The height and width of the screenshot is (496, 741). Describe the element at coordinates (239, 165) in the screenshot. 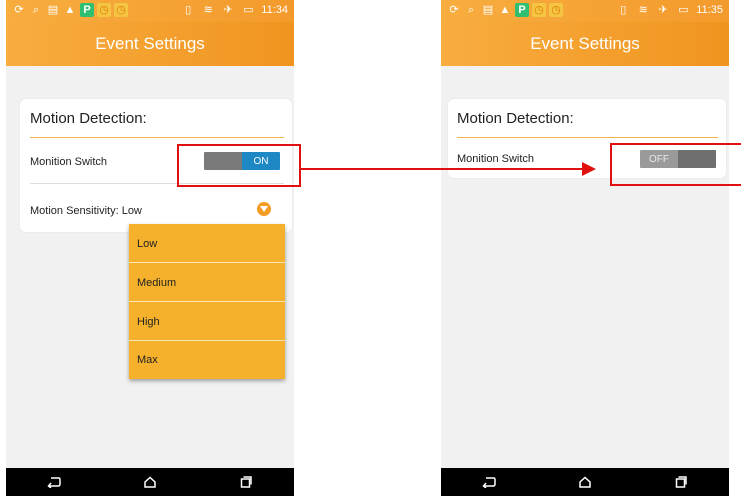

I see `highlight-box-on-switch` at that location.